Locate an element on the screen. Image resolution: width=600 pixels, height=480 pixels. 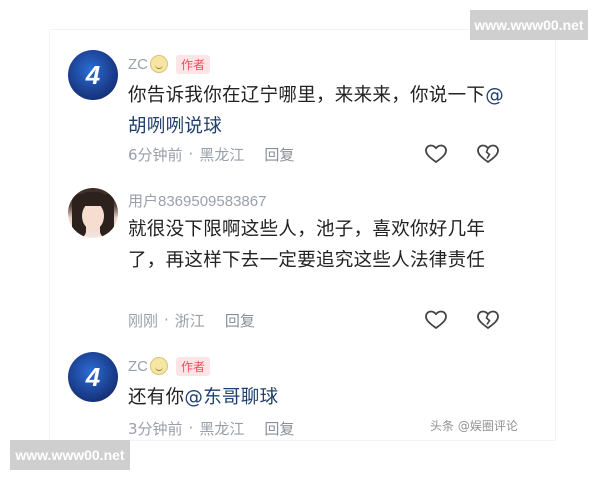
source-watermark: 头条 @娱圈评论 is located at coordinates (474, 426).